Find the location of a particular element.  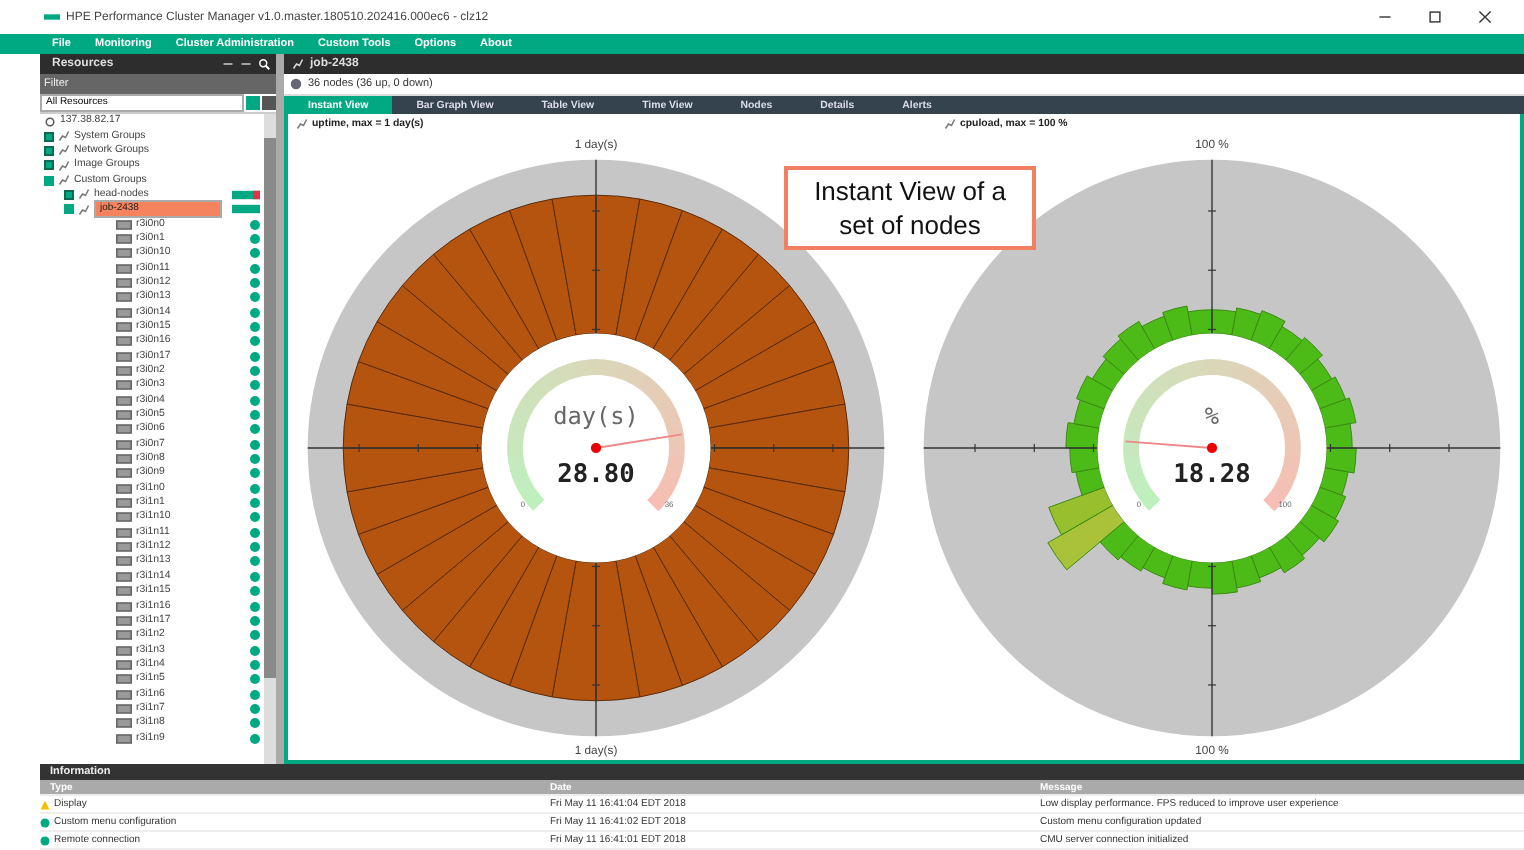

close-icon is located at coordinates (1485, 17).